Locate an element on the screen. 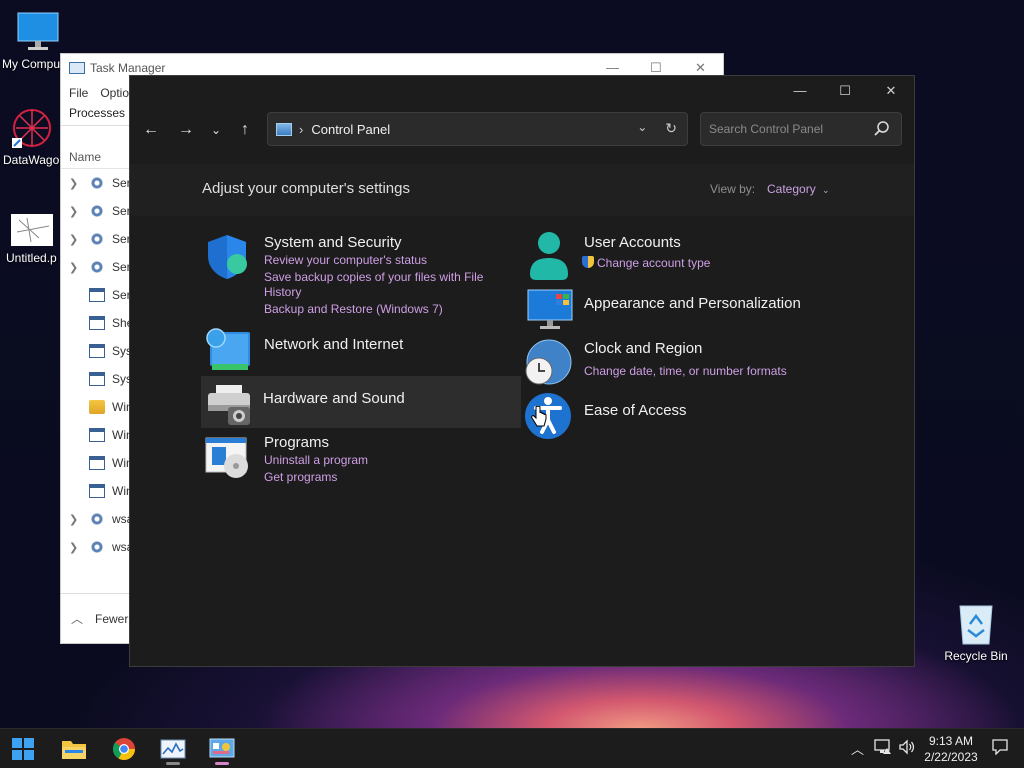 The height and width of the screenshot is (768, 1024). clock-date: 2/22/2023 is located at coordinates (951, 757).